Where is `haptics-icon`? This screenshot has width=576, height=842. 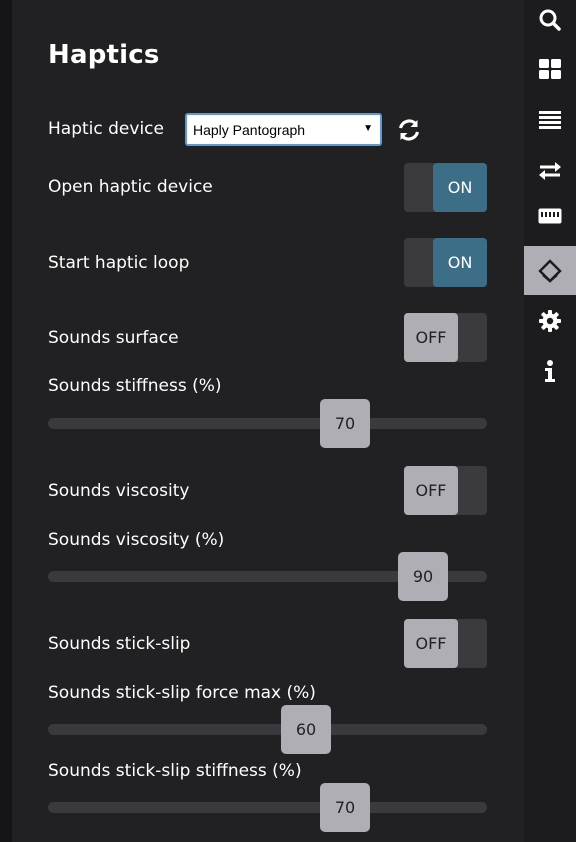
haptics-icon is located at coordinates (550, 270).